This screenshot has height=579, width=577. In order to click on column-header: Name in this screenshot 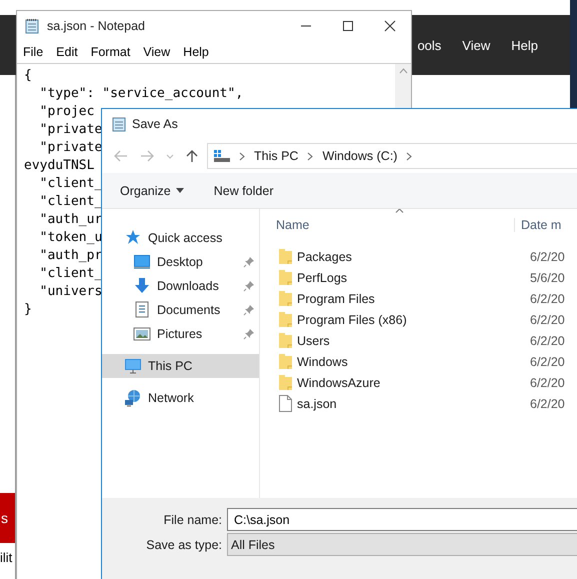, I will do `click(387, 225)`.